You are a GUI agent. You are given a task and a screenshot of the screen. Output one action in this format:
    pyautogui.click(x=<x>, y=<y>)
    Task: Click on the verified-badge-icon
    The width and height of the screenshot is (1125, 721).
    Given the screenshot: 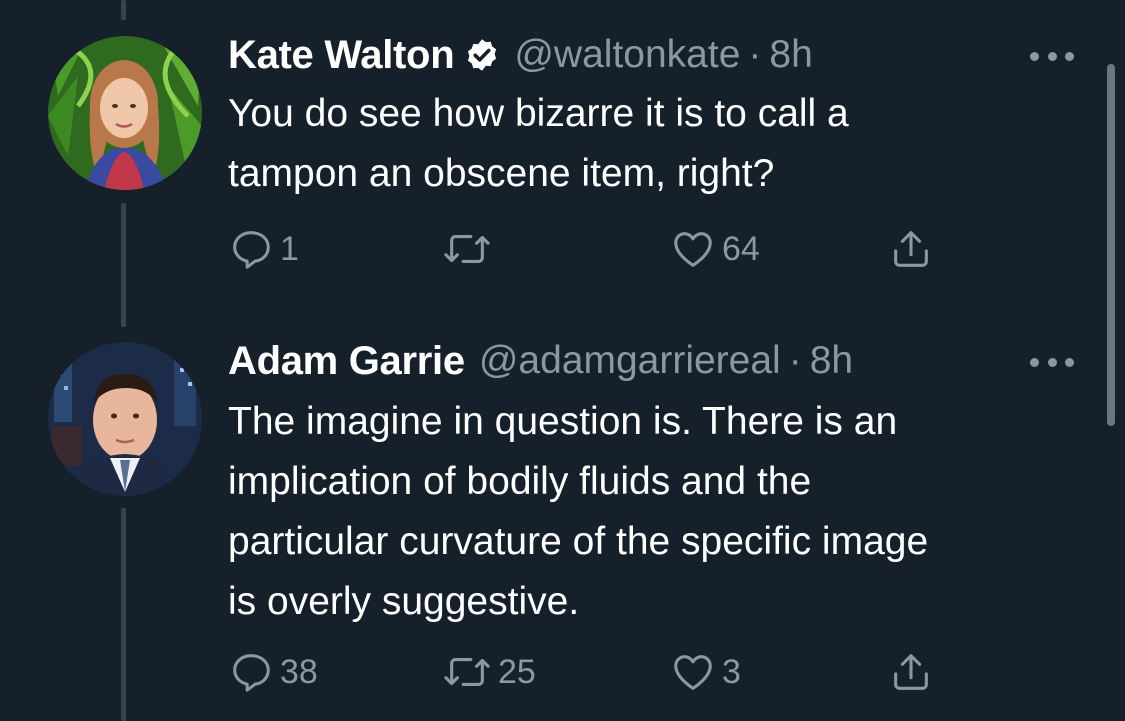 What is the action you would take?
    pyautogui.click(x=482, y=55)
    